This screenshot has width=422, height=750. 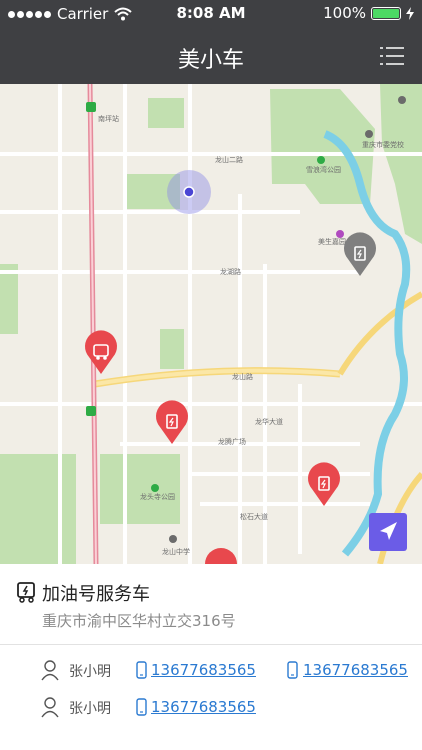 What do you see at coordinates (232, 441) in the screenshot?
I see `map-label: 龙腾广场` at bounding box center [232, 441].